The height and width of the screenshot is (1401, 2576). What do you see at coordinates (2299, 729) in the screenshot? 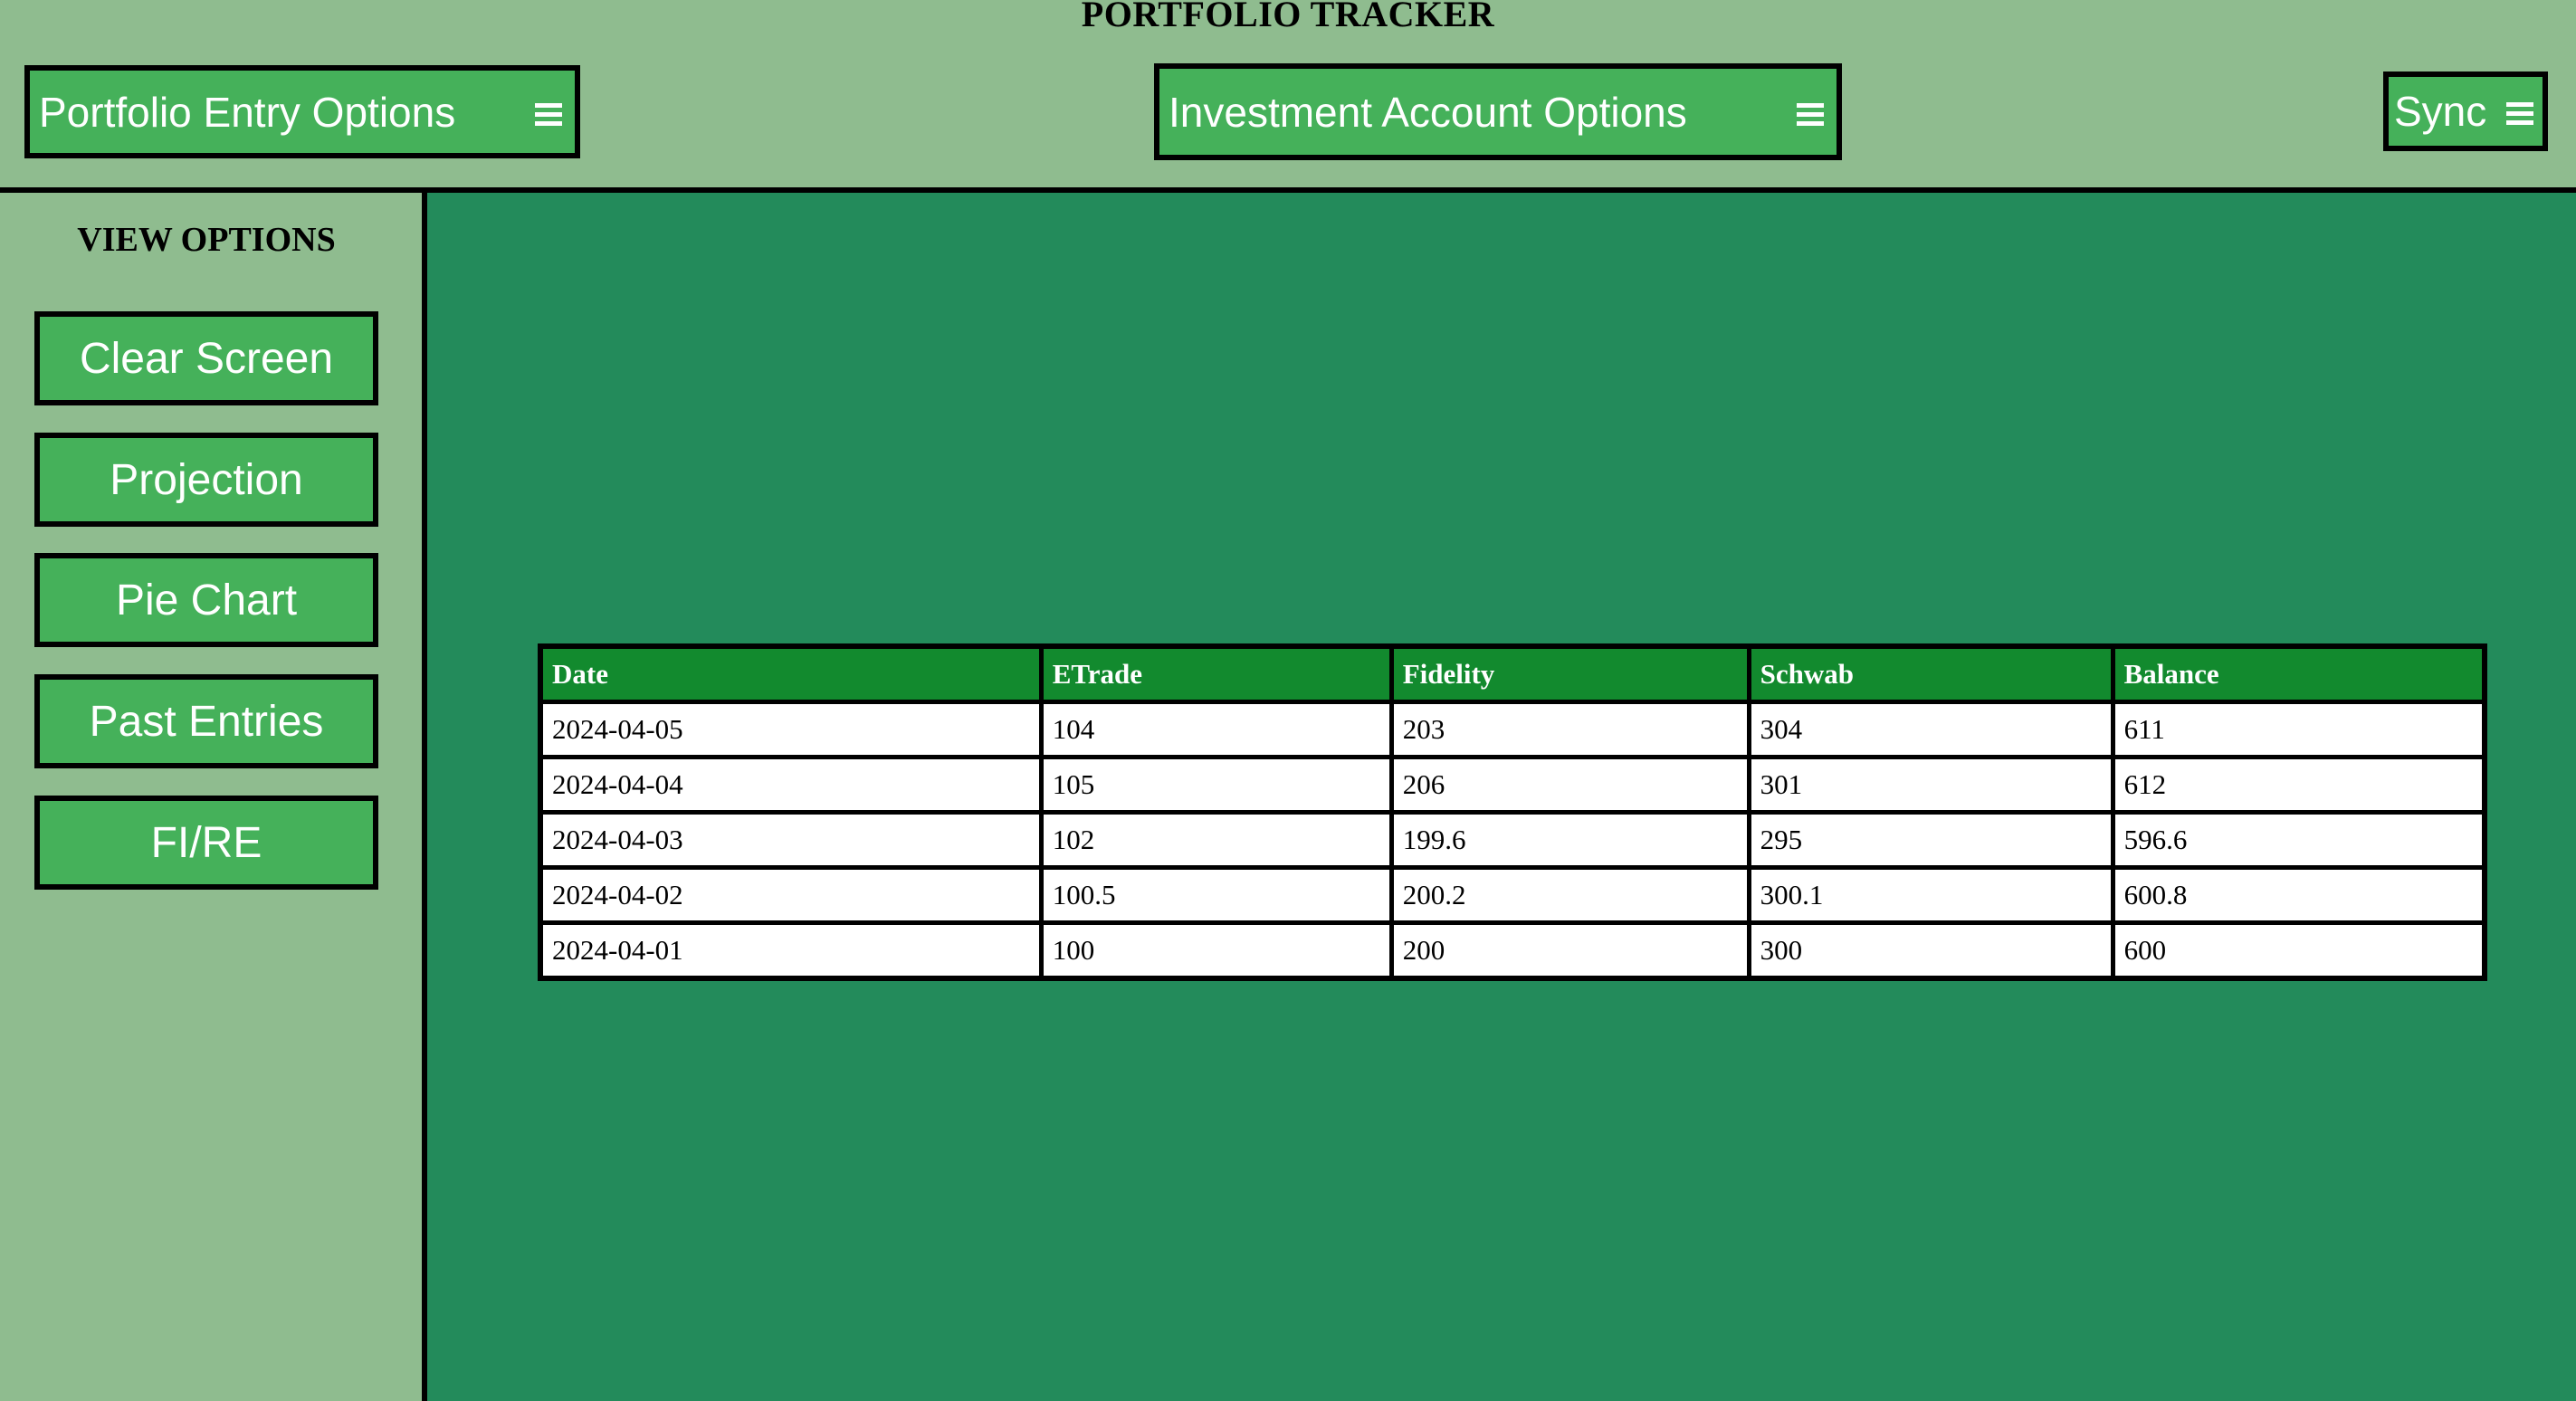
I see `cell-balance: 611` at bounding box center [2299, 729].